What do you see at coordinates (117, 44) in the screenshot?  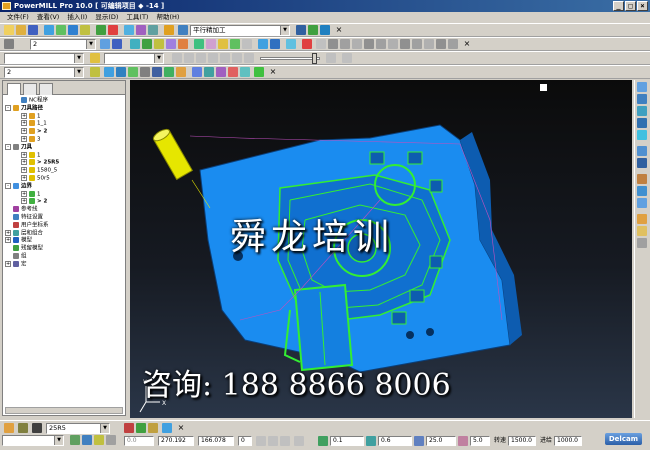 I see `view-save-icon` at bounding box center [117, 44].